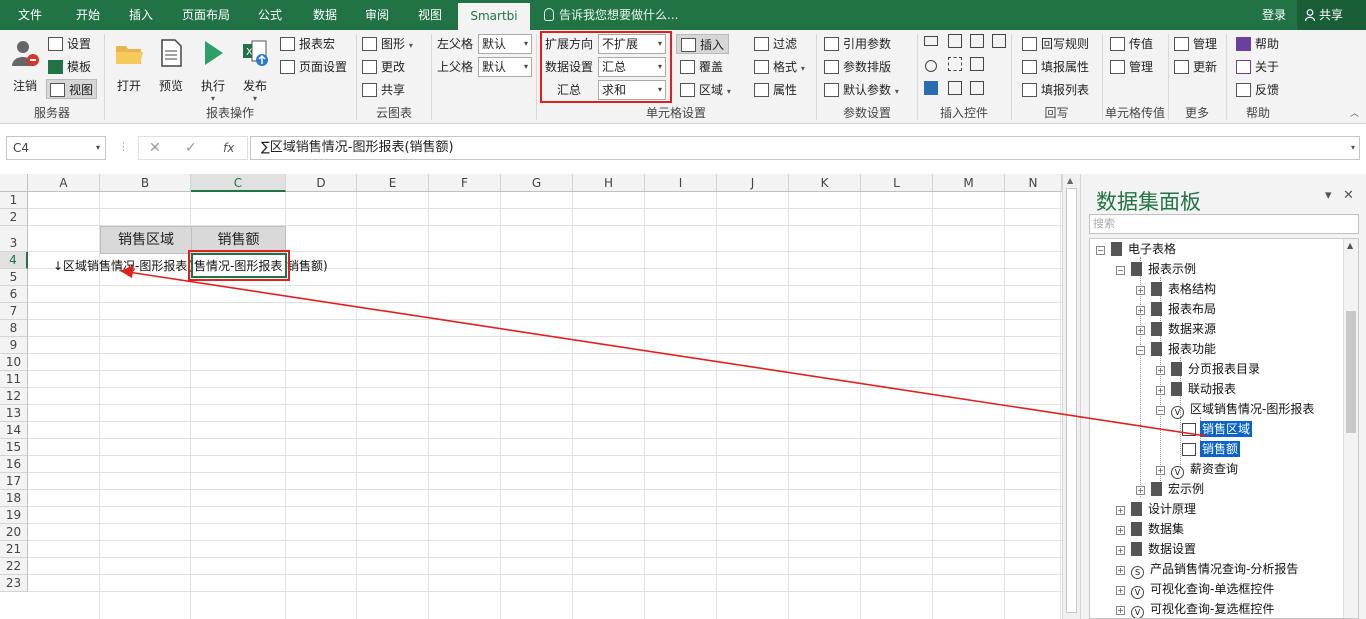  Describe the element at coordinates (30, 15) in the screenshot. I see `tab-file: 文件` at that location.